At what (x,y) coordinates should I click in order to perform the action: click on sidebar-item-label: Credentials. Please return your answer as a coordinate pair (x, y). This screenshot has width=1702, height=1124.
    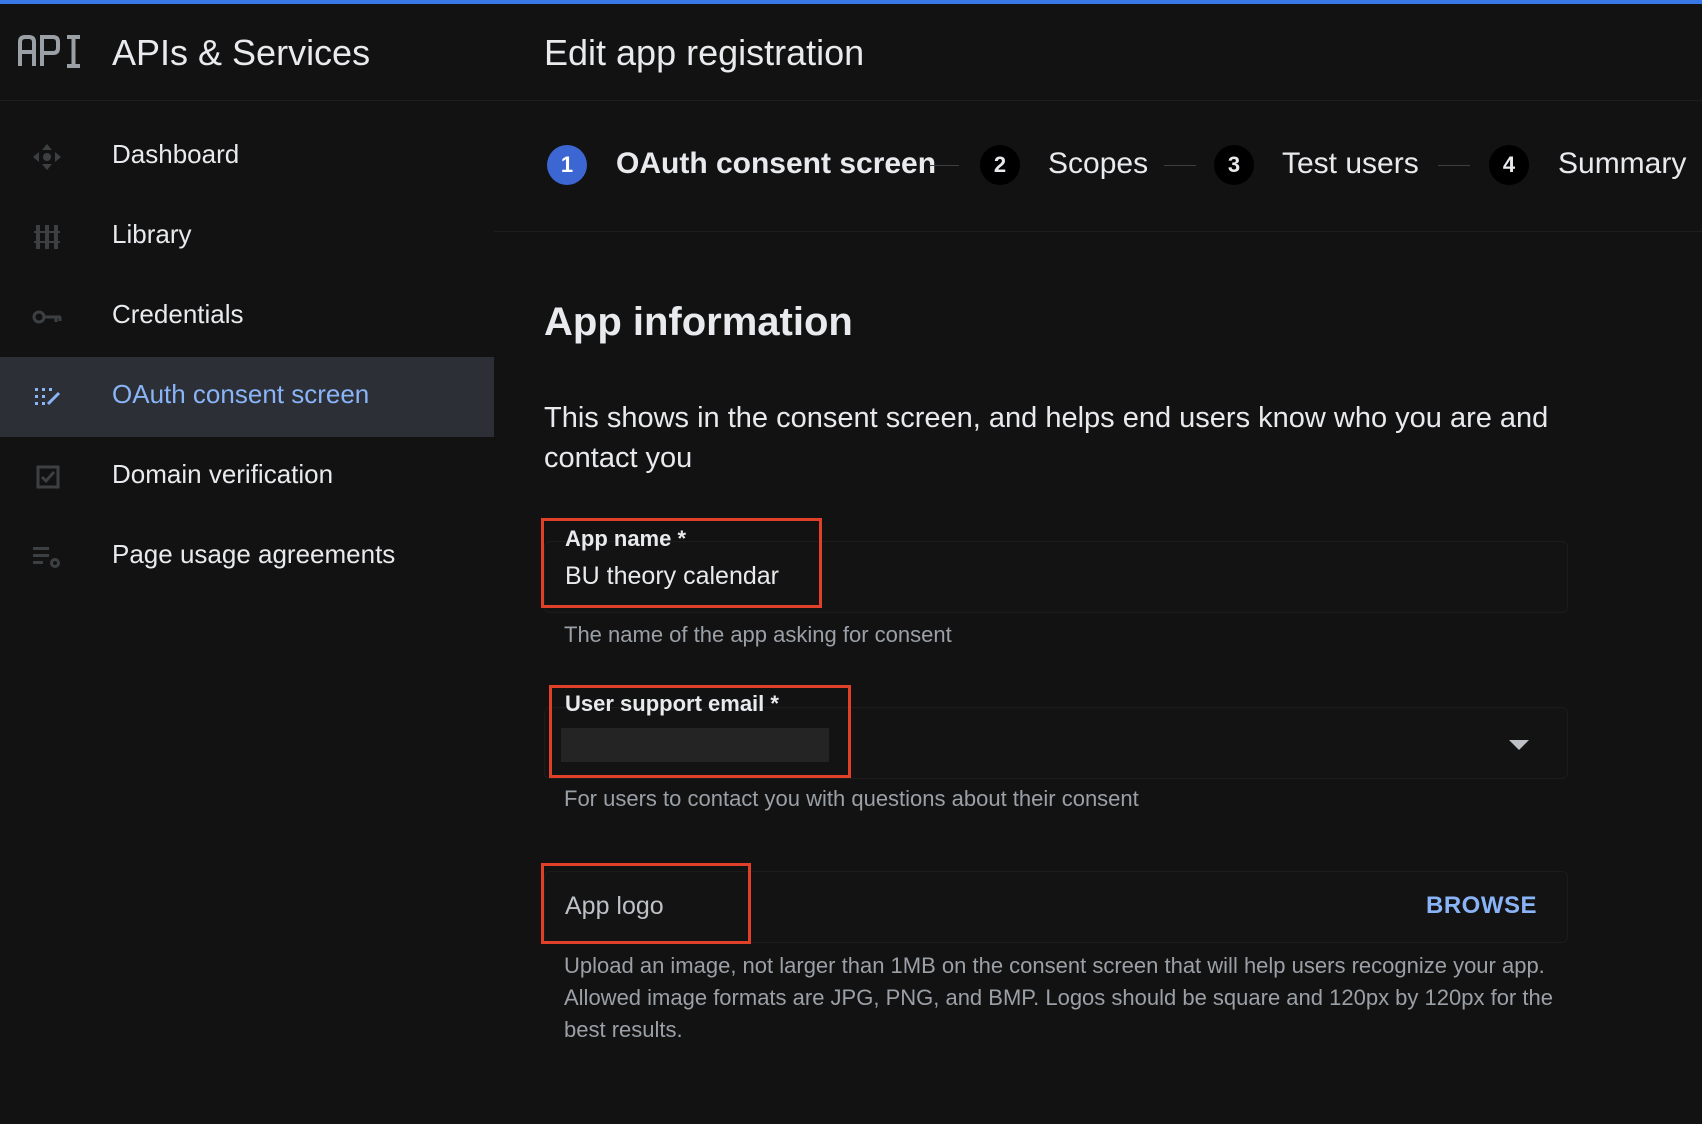
    Looking at the image, I should click on (178, 314).